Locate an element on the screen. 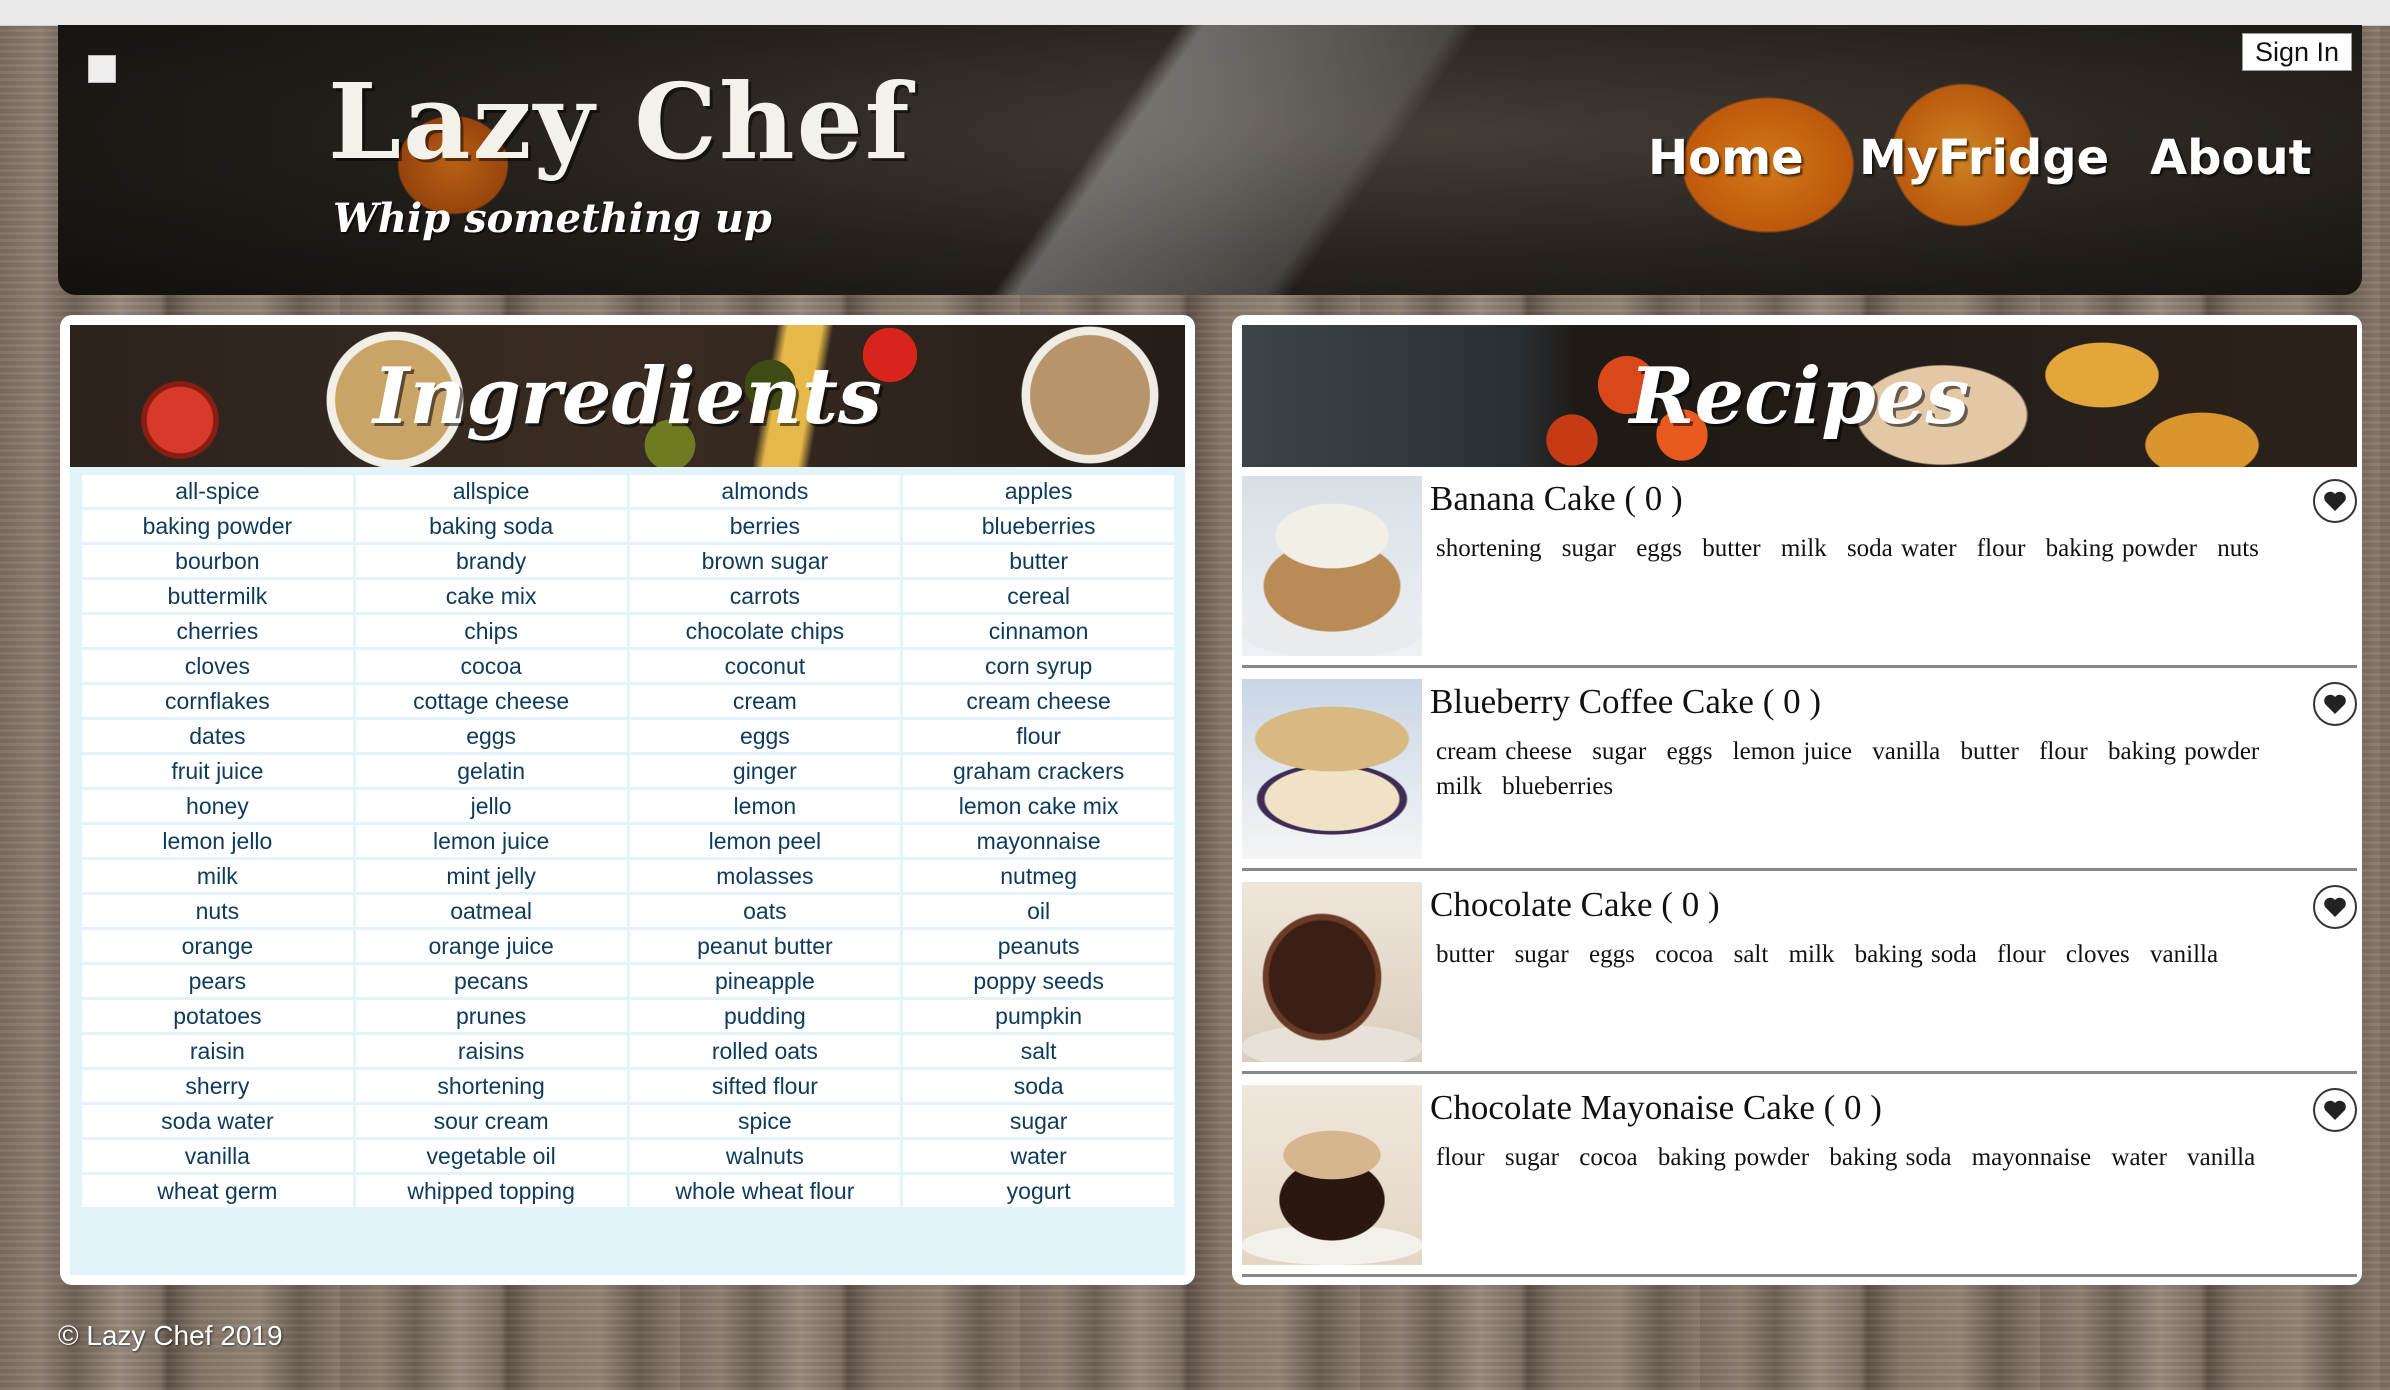 This screenshot has width=2390, height=1390. ingredient-item: pineapple is located at coordinates (765, 981).